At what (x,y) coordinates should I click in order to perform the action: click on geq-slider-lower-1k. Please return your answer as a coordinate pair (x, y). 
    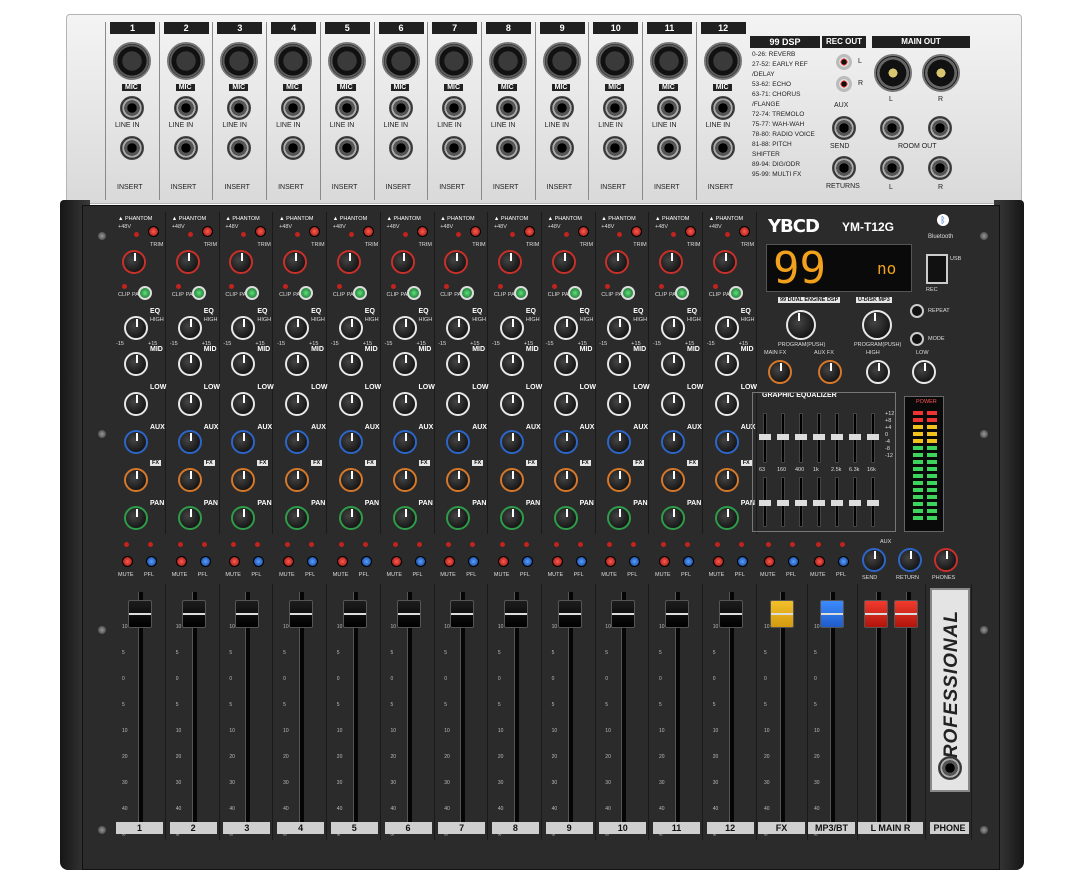
    Looking at the image, I should click on (819, 503).